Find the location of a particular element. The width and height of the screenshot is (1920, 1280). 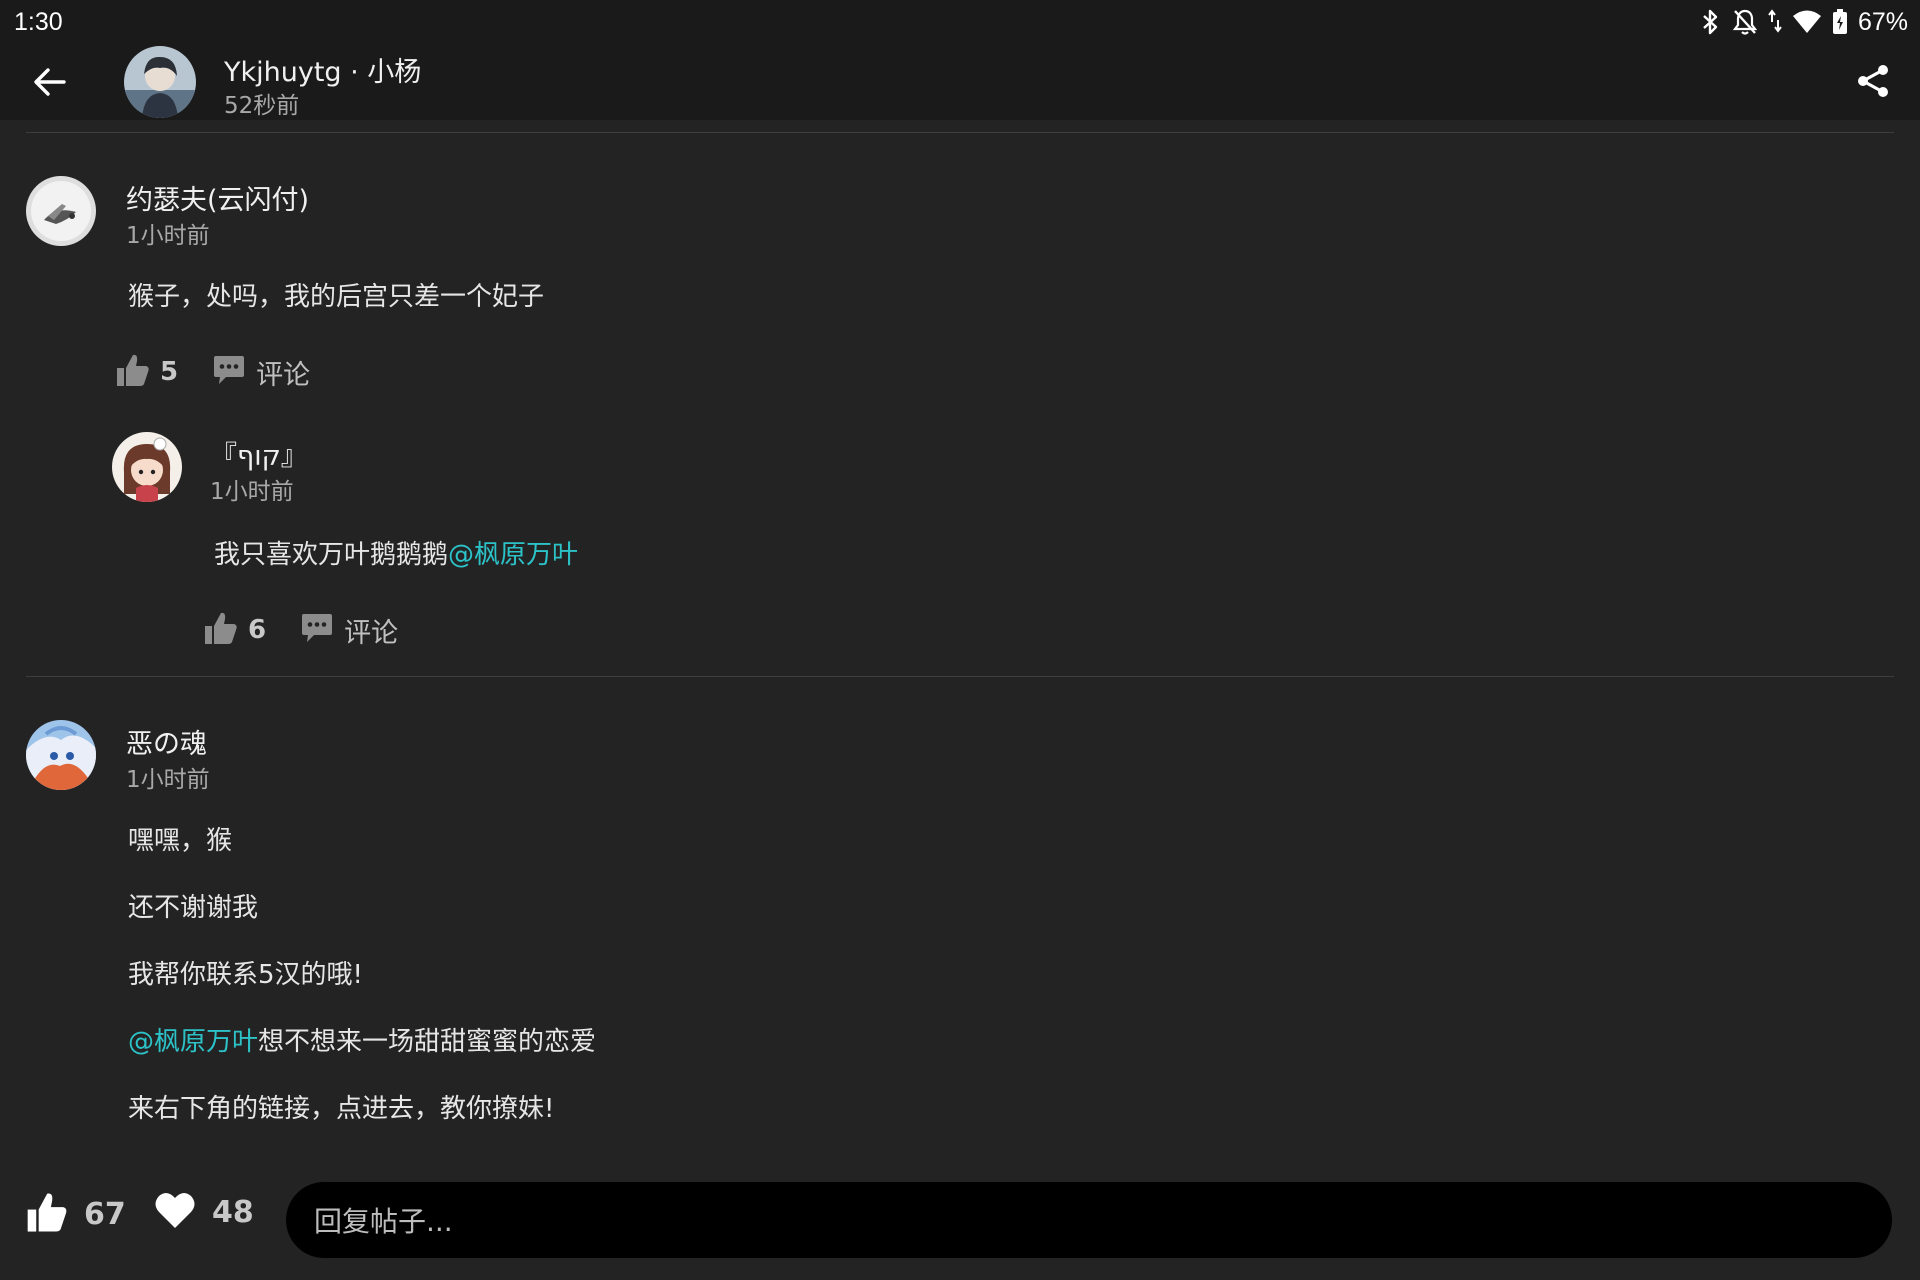

like-button: 5 is located at coordinates (146, 372).